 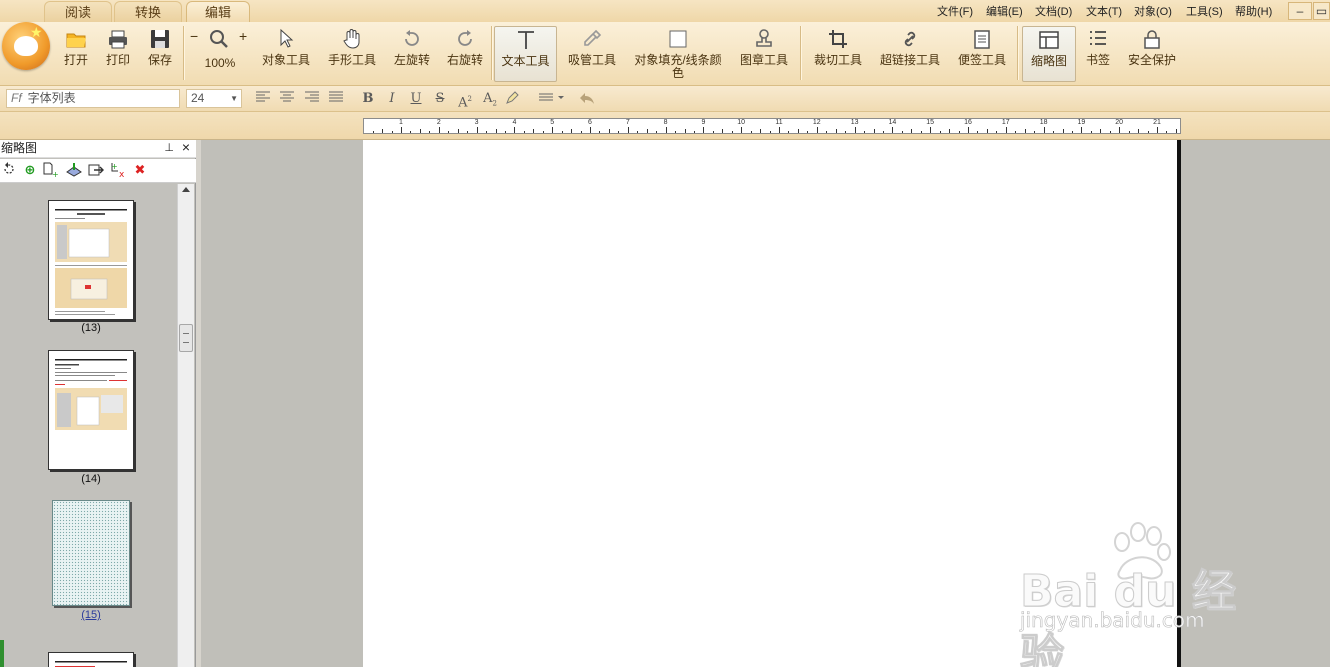 What do you see at coordinates (26, 46) in the screenshot?
I see `app-logo: ★` at bounding box center [26, 46].